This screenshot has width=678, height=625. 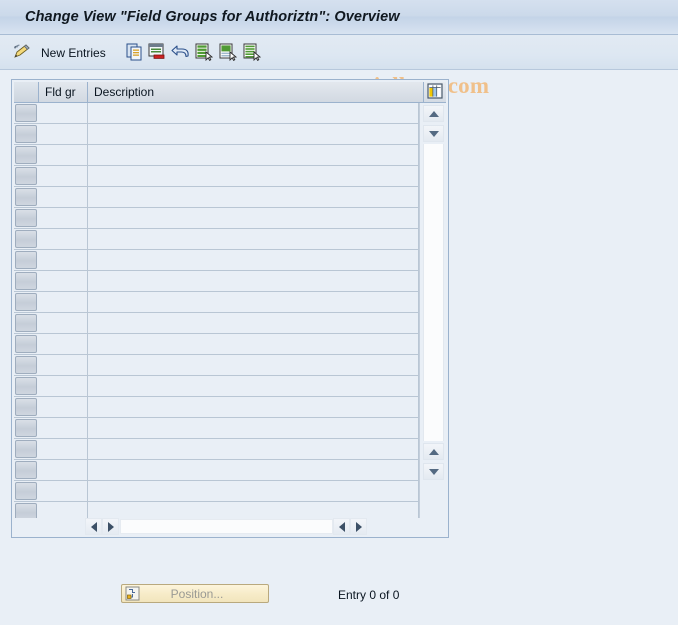 I want to click on scroll-up-button, so click(x=433, y=113).